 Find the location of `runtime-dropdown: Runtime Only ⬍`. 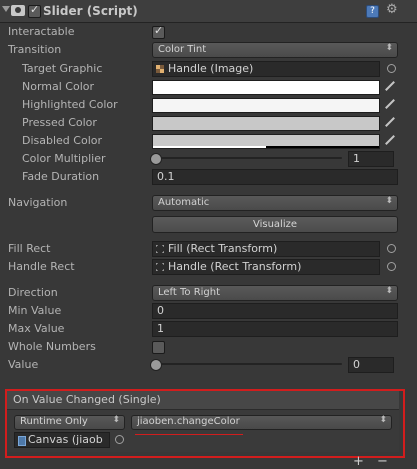

runtime-dropdown: Runtime Only ⬍ is located at coordinates (69, 422).